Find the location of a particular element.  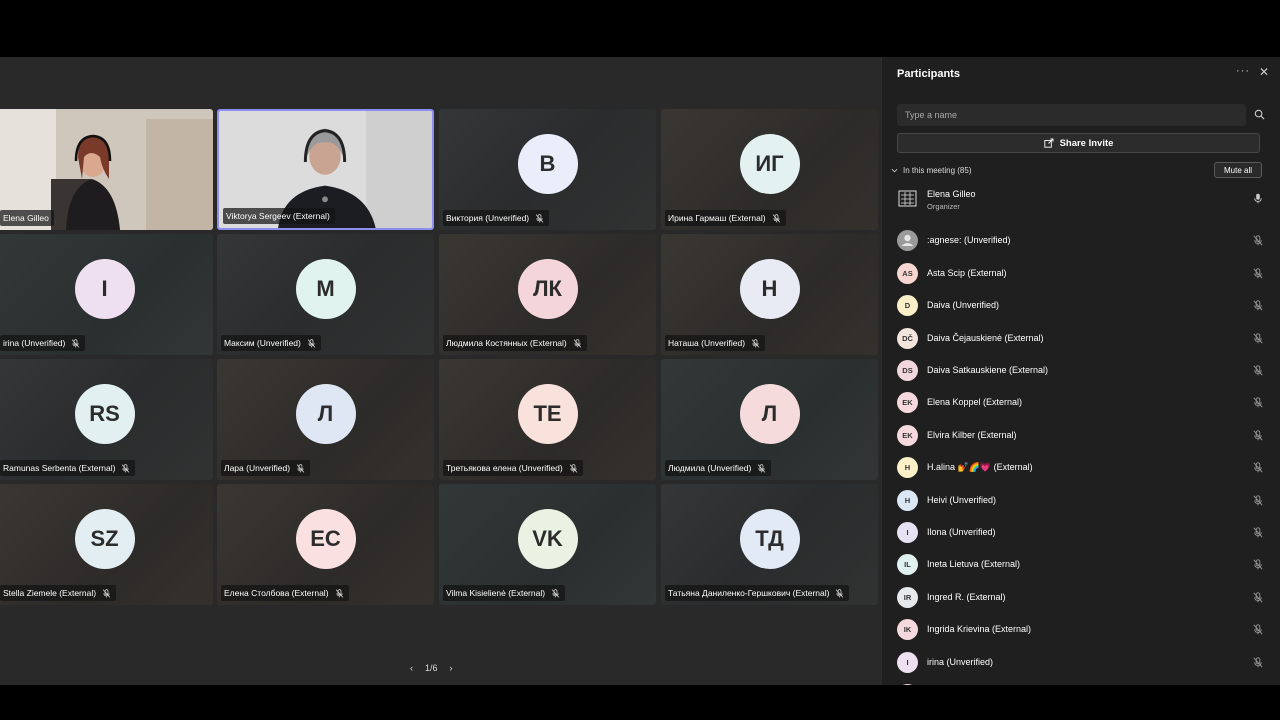

next-page-button: › is located at coordinates (451, 668).